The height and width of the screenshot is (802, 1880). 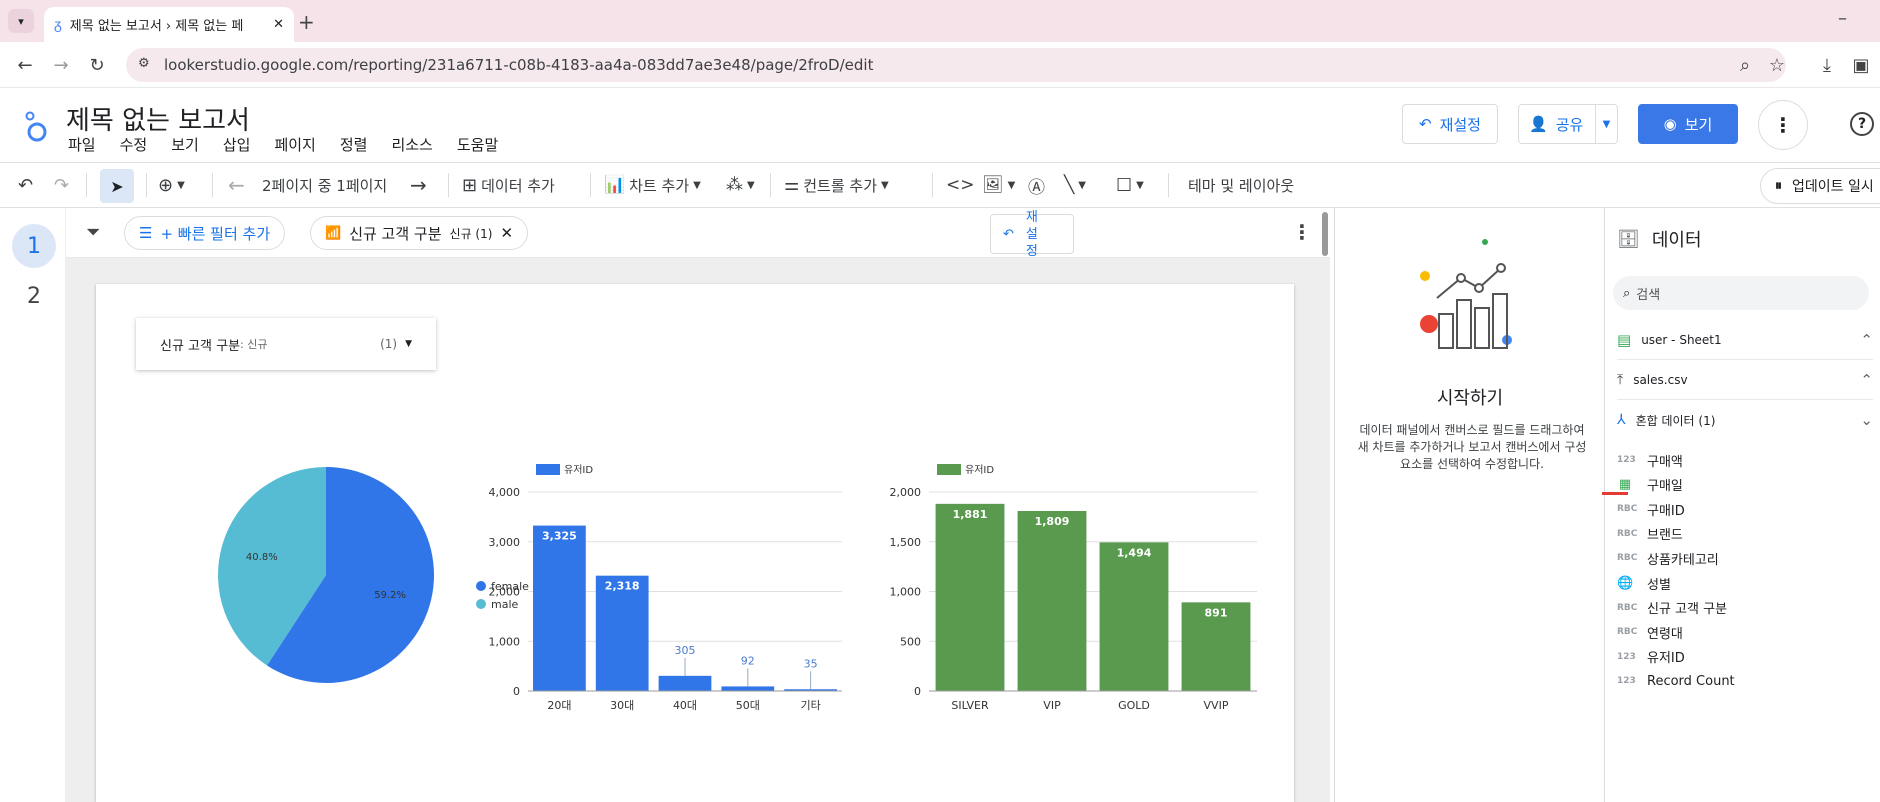 What do you see at coordinates (294, 144) in the screenshot?
I see `menu-page: 페이지` at bounding box center [294, 144].